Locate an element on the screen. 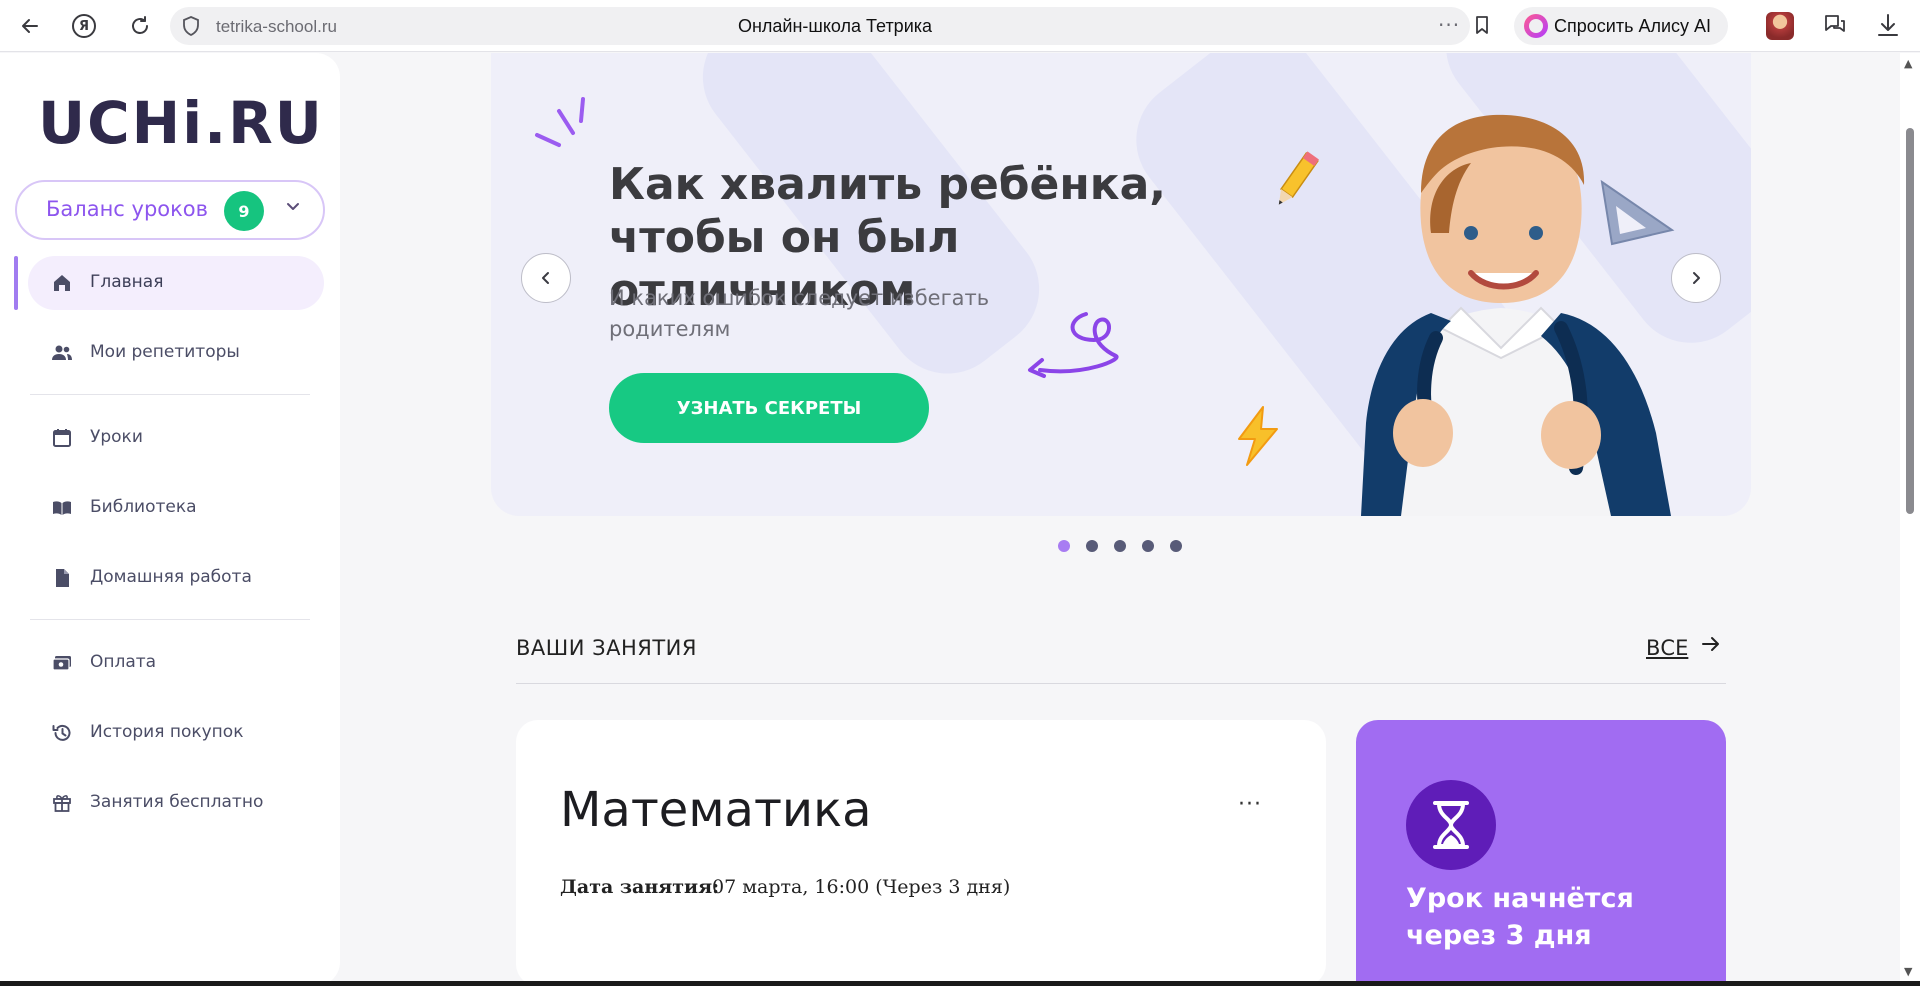 Image resolution: width=1920 pixels, height=986 pixels. sidebar-item-label: Уроки is located at coordinates (116, 437).